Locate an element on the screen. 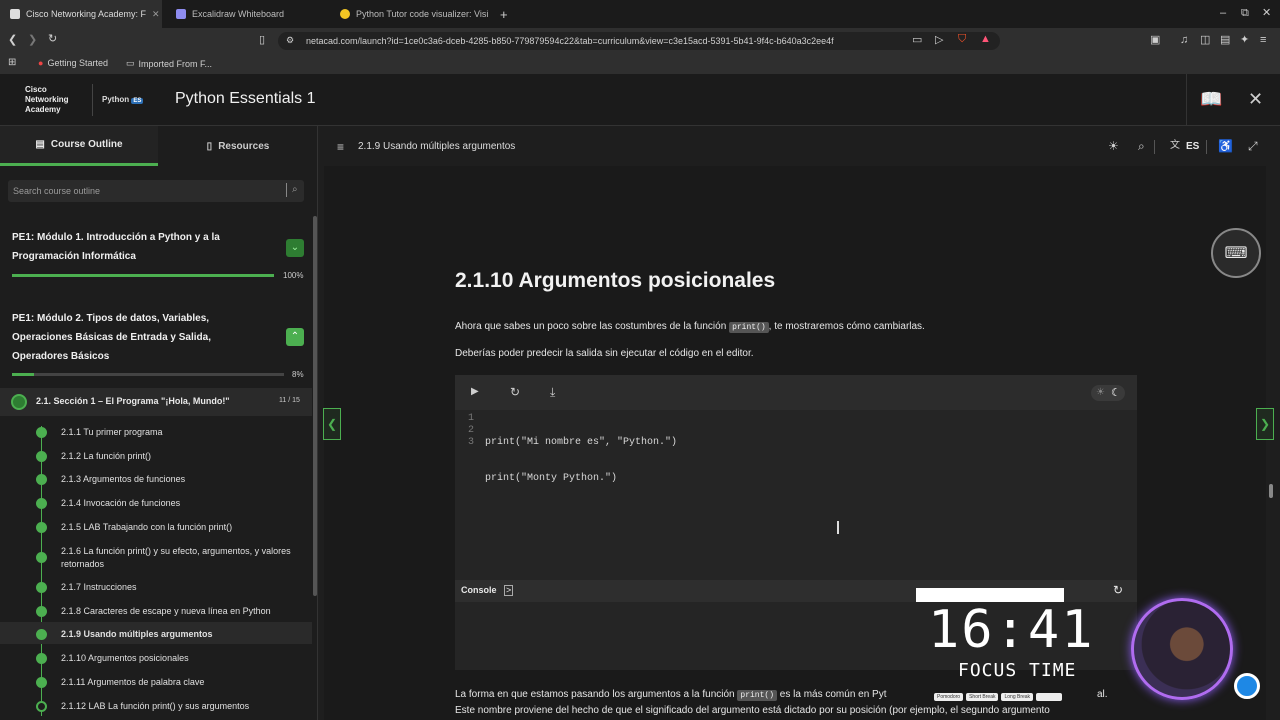  content-scrollbar is located at coordinates (1271, 491).